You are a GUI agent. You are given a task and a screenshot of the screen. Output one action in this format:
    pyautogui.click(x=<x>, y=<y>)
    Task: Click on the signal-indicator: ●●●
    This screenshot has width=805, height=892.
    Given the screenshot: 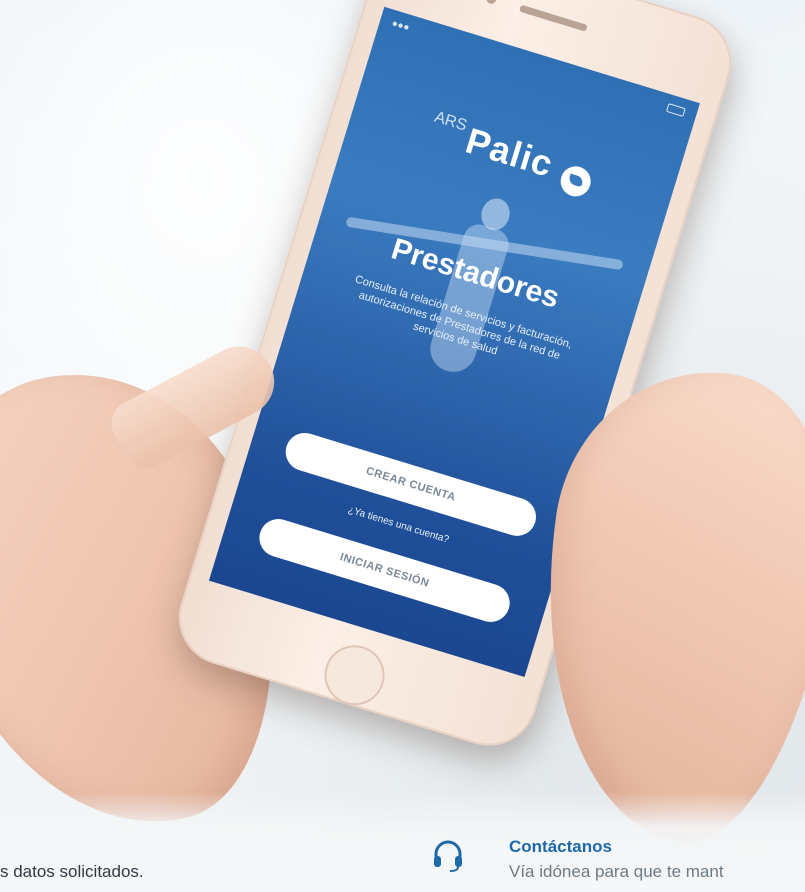 What is the action you would take?
    pyautogui.click(x=400, y=25)
    